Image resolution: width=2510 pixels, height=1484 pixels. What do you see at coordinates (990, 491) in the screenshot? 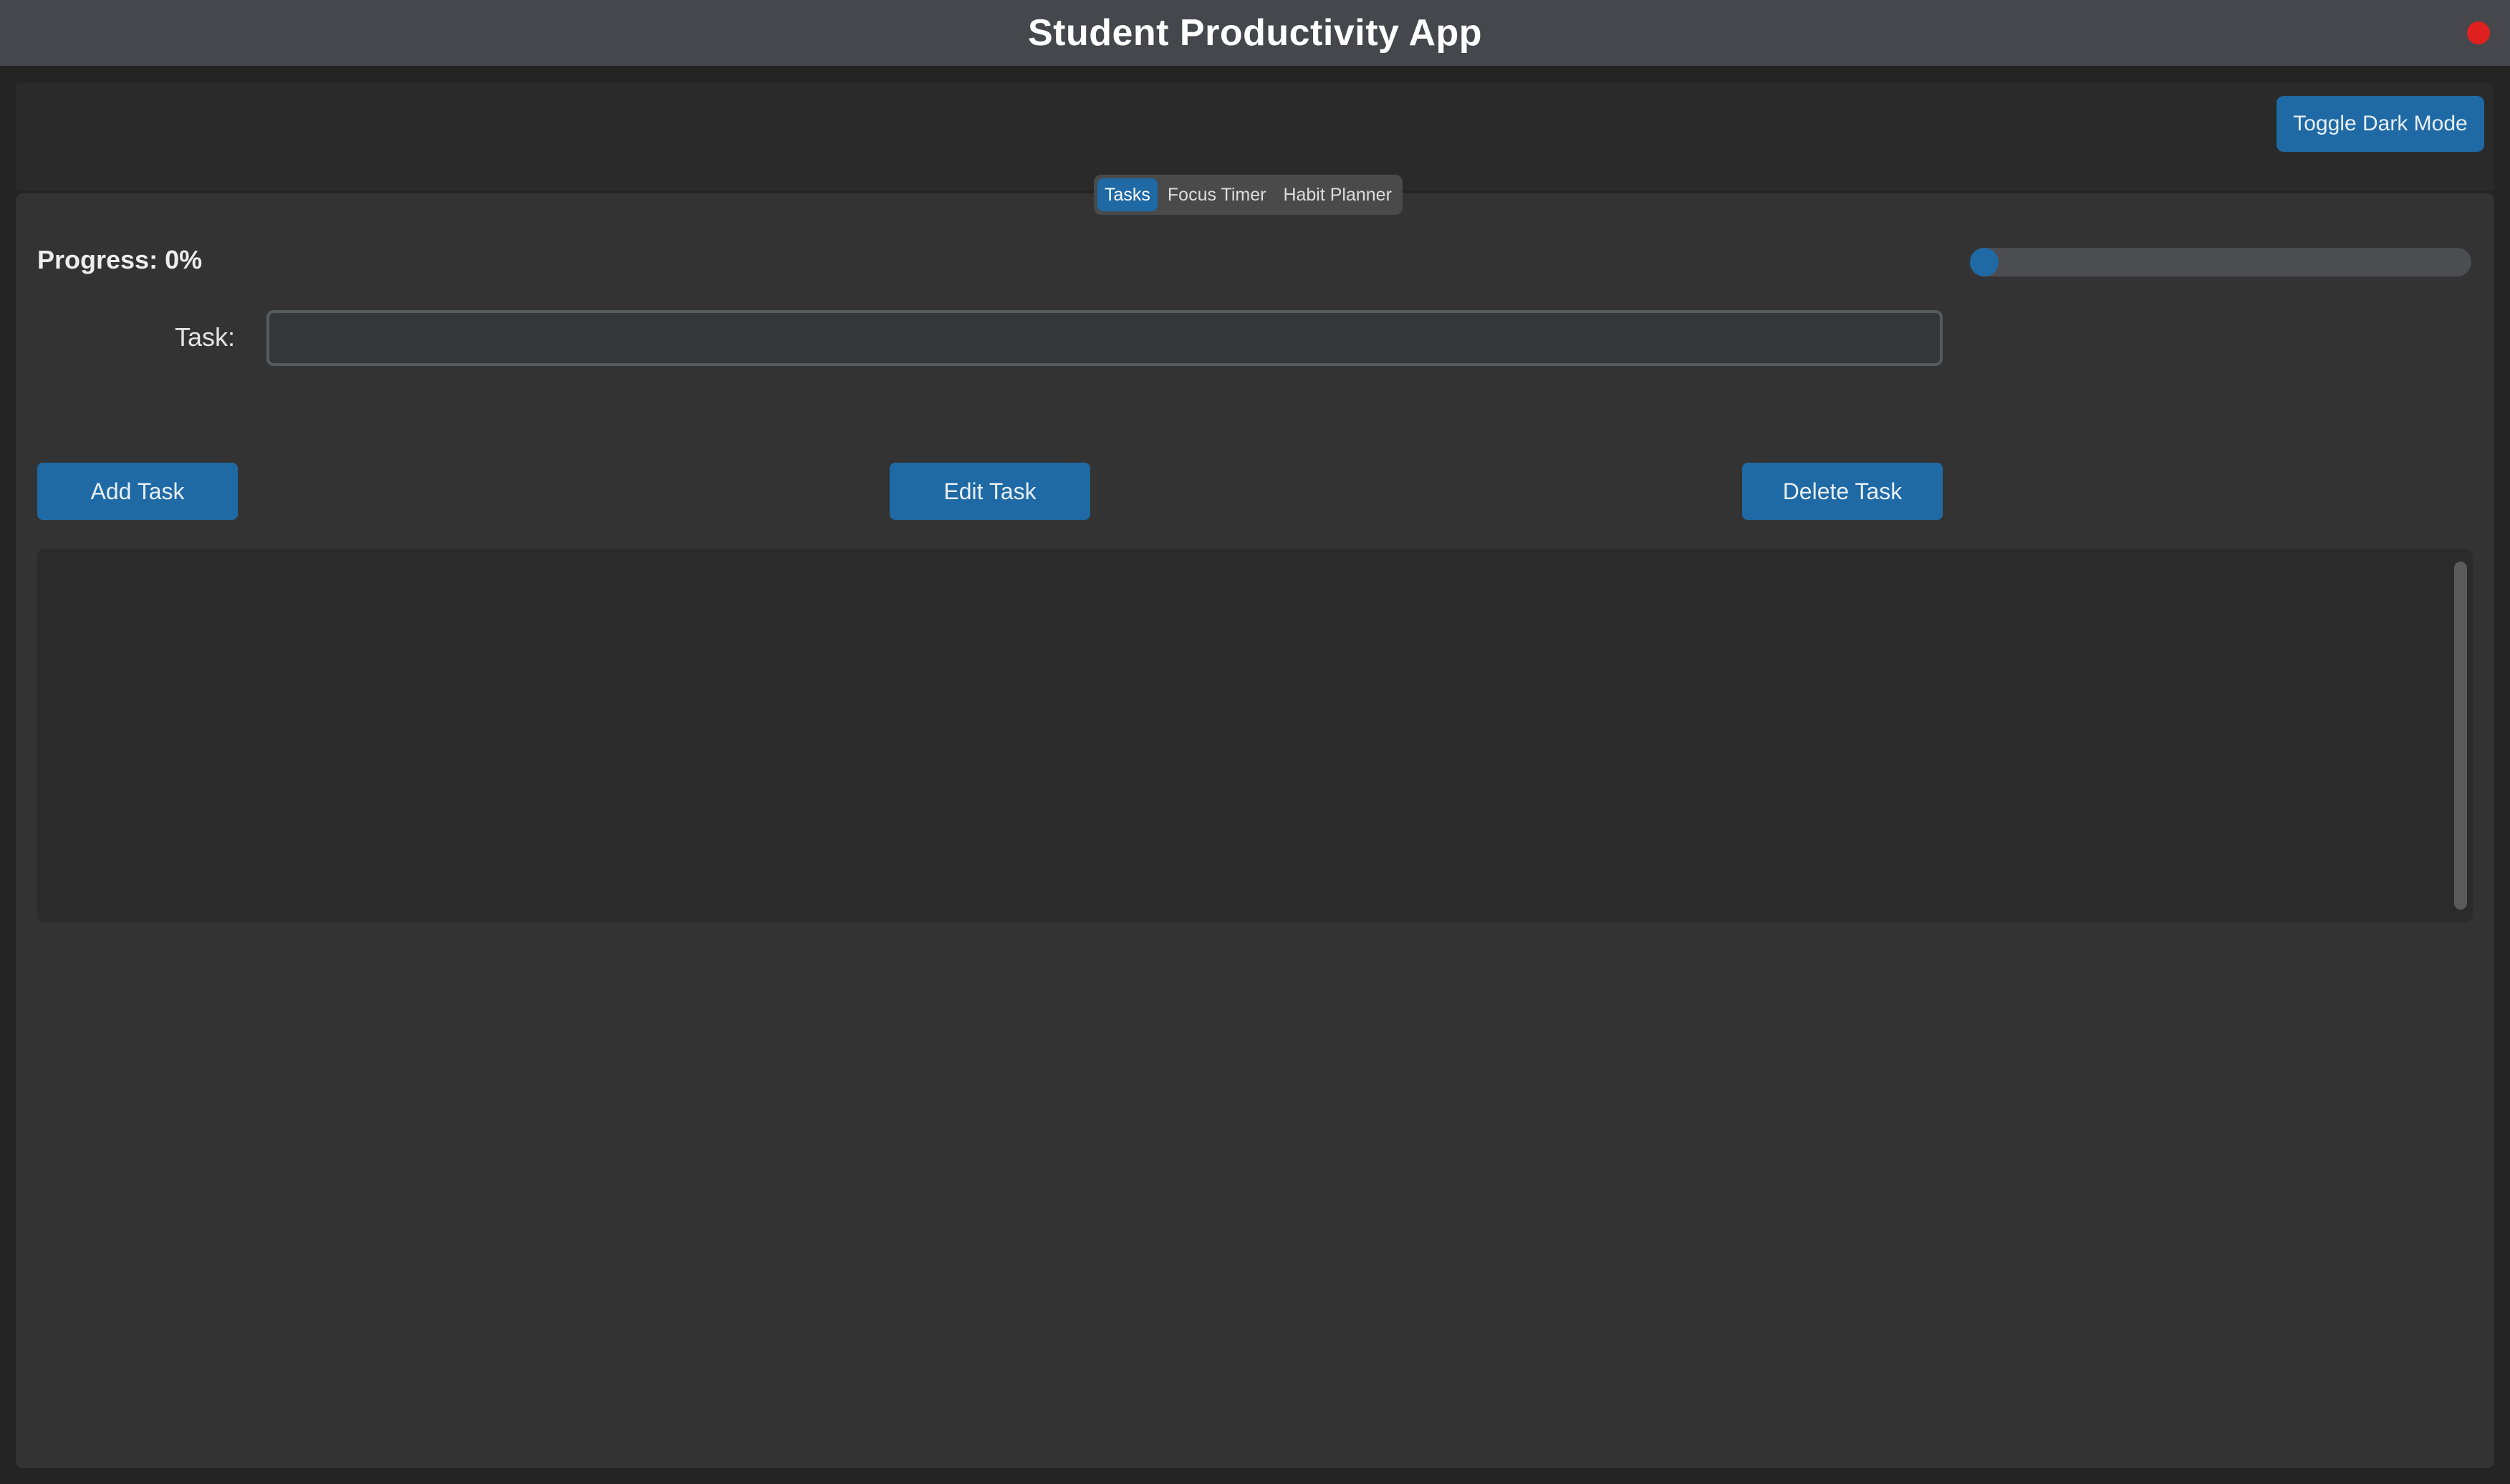
I see `edit-task-button: Edit Task` at bounding box center [990, 491].